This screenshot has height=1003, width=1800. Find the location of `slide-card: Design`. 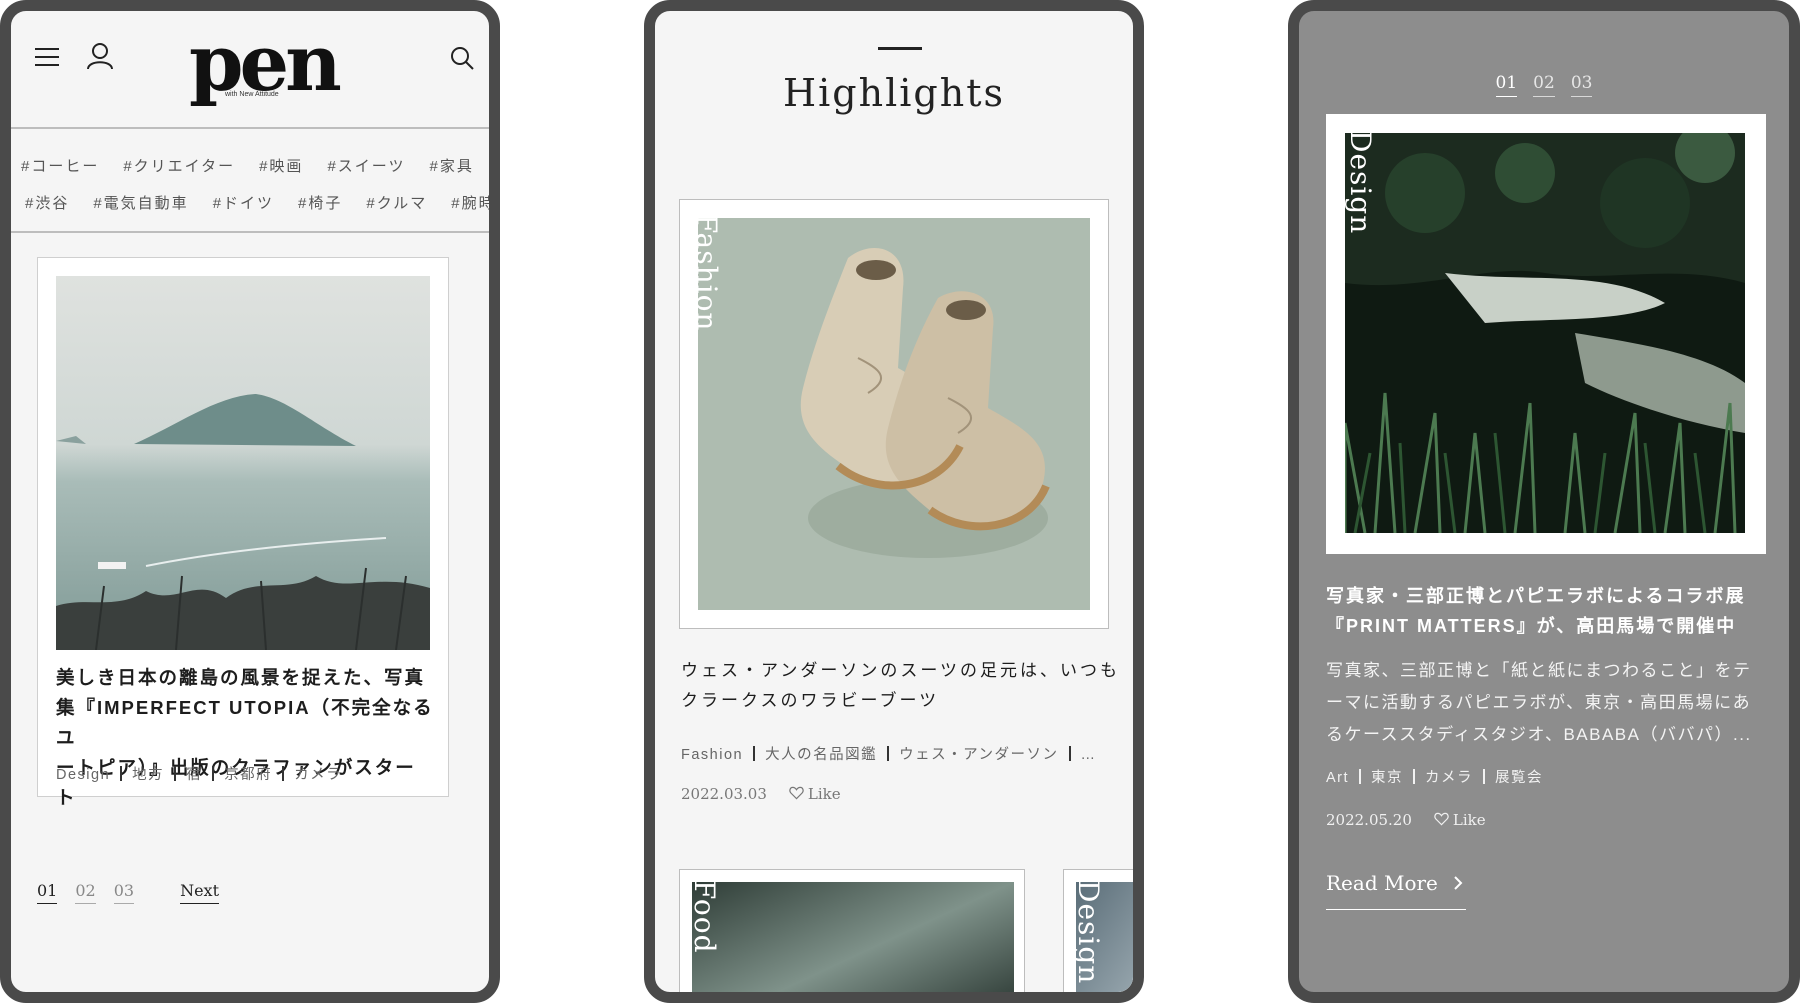

slide-card: Design is located at coordinates (1546, 334).